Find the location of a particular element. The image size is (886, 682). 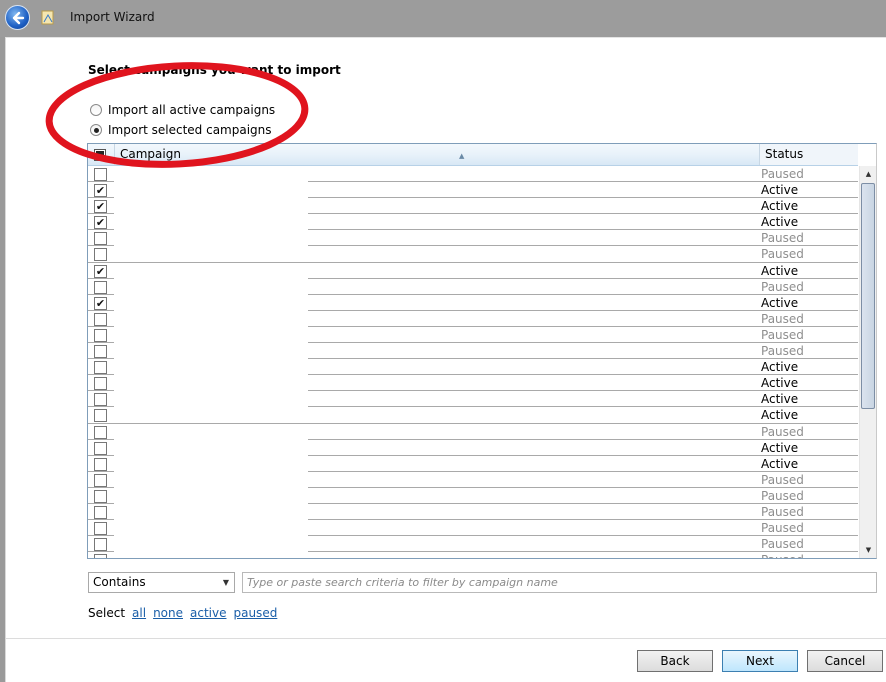

wizard-app-icon is located at coordinates (47, 17).